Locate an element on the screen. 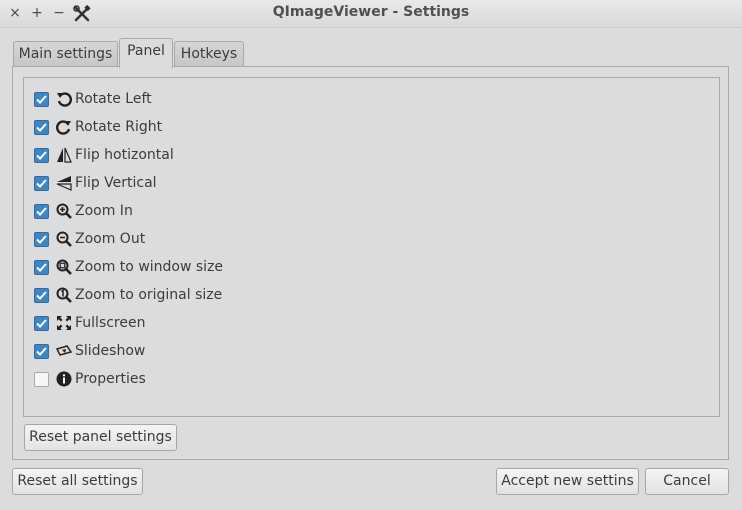  option-label: Slideshow is located at coordinates (110, 351).